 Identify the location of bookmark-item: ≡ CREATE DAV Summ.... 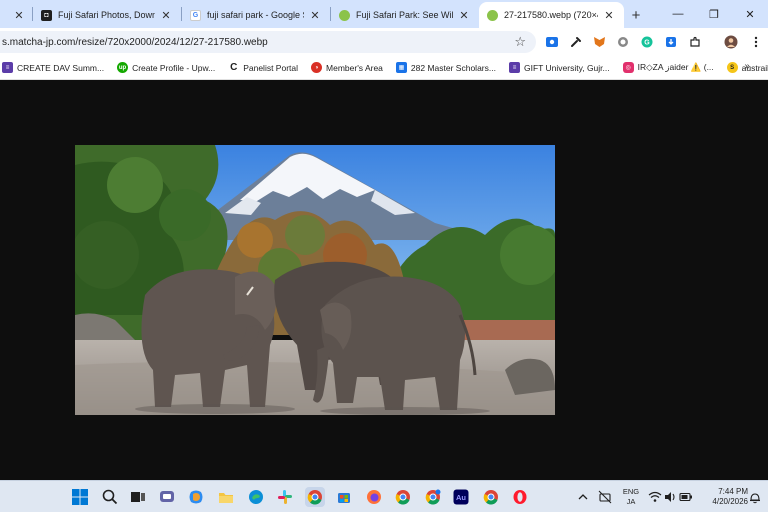
(53, 67).